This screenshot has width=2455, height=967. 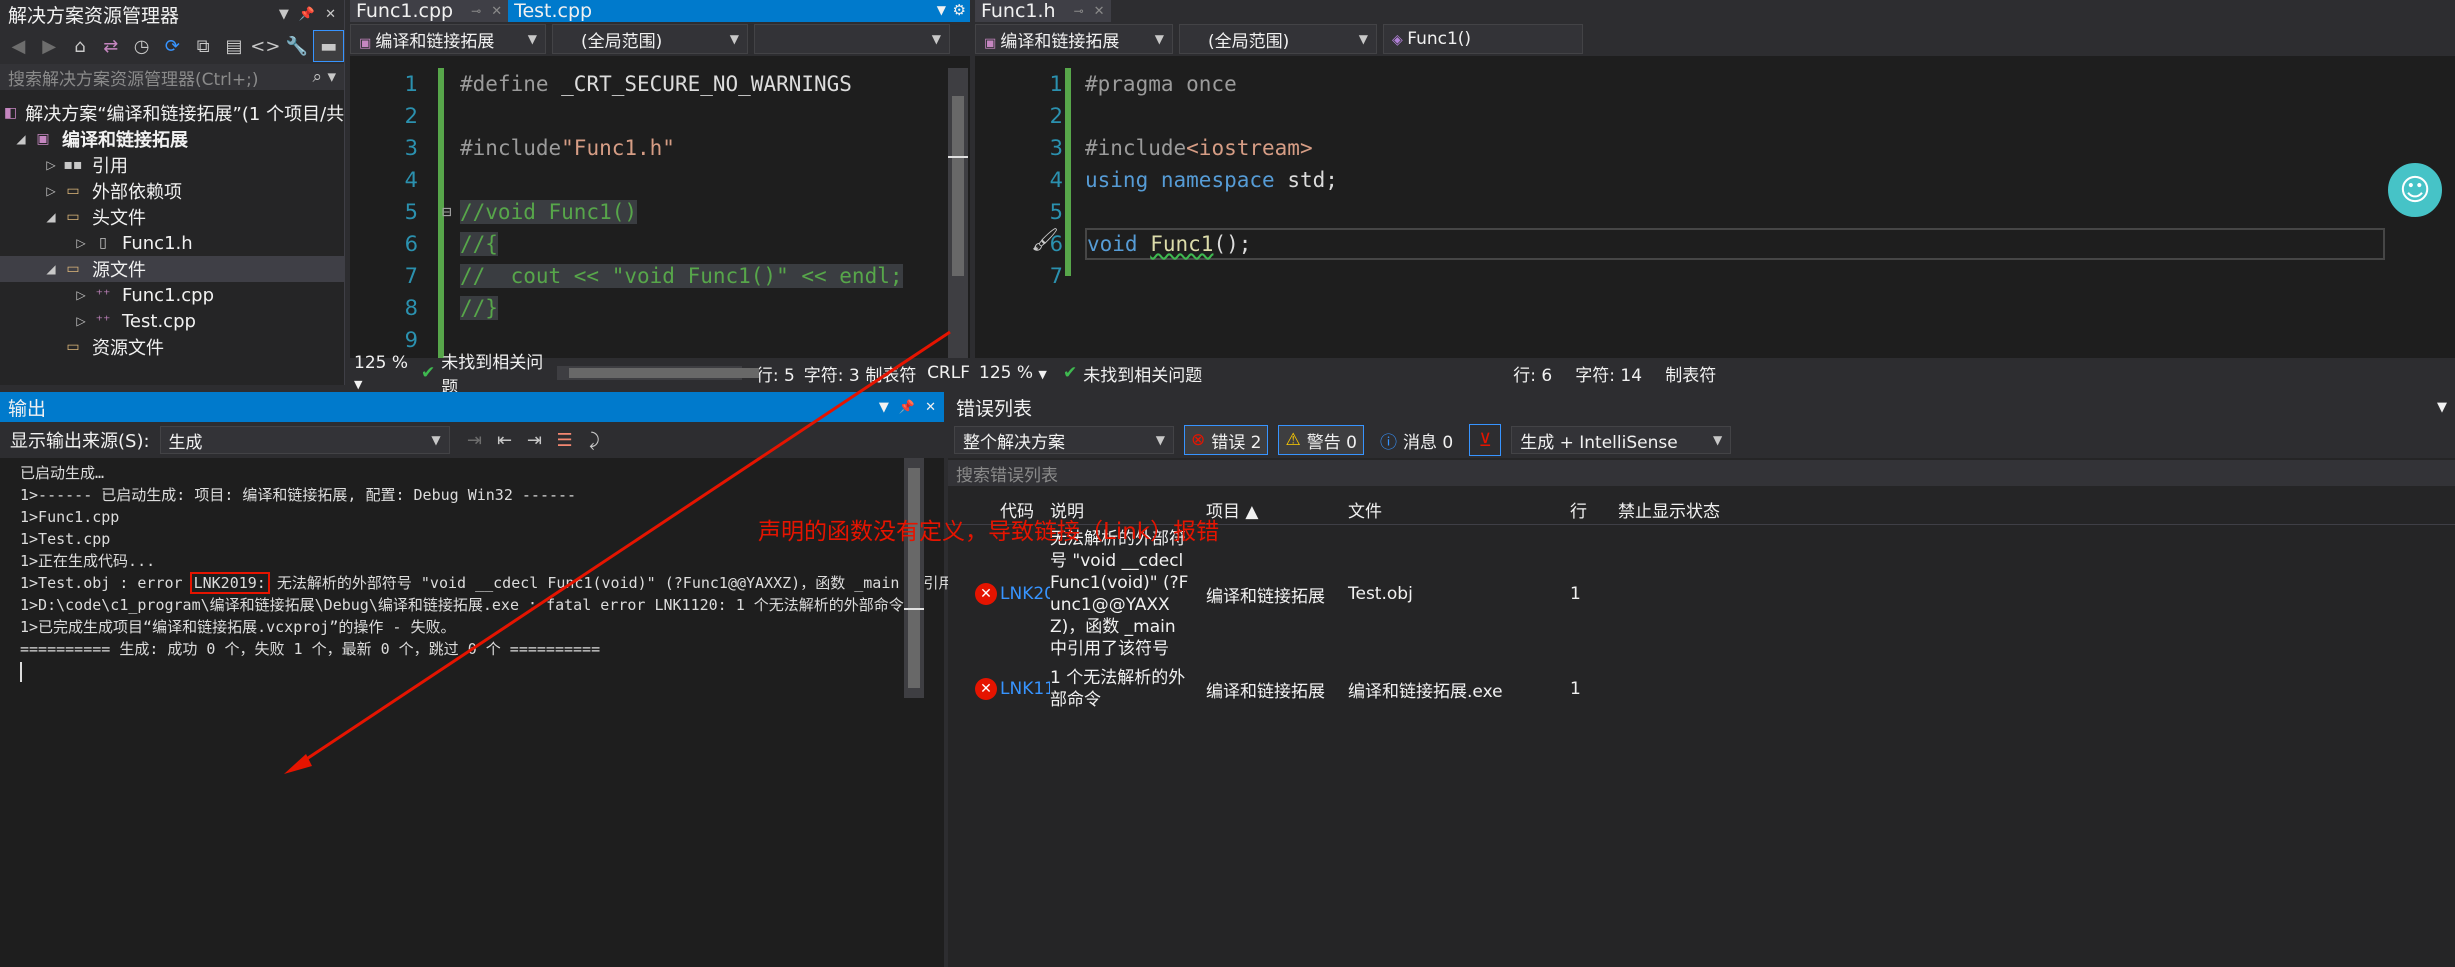 What do you see at coordinates (617, 552) in the screenshot?
I see `annotation-arrow` at bounding box center [617, 552].